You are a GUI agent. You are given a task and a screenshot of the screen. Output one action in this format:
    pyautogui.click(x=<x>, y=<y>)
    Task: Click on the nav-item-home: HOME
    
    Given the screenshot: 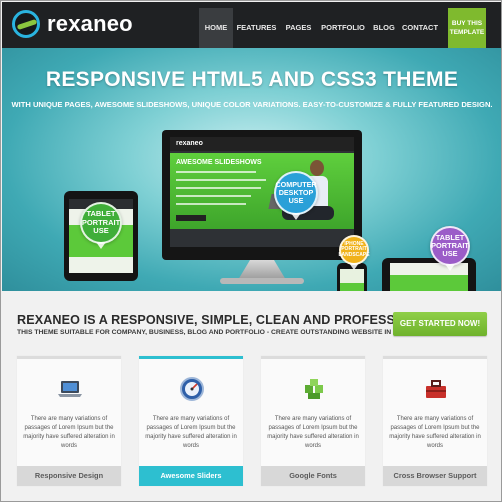 What is the action you would take?
    pyautogui.click(x=216, y=28)
    